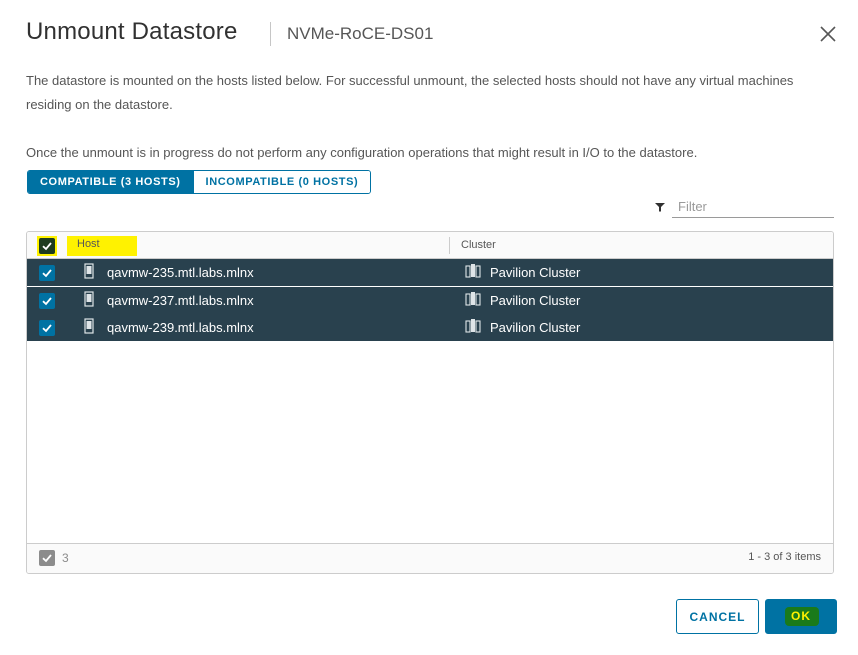  I want to click on host-name: qavmw-239.mtl.labs.mlnx, so click(180, 327).